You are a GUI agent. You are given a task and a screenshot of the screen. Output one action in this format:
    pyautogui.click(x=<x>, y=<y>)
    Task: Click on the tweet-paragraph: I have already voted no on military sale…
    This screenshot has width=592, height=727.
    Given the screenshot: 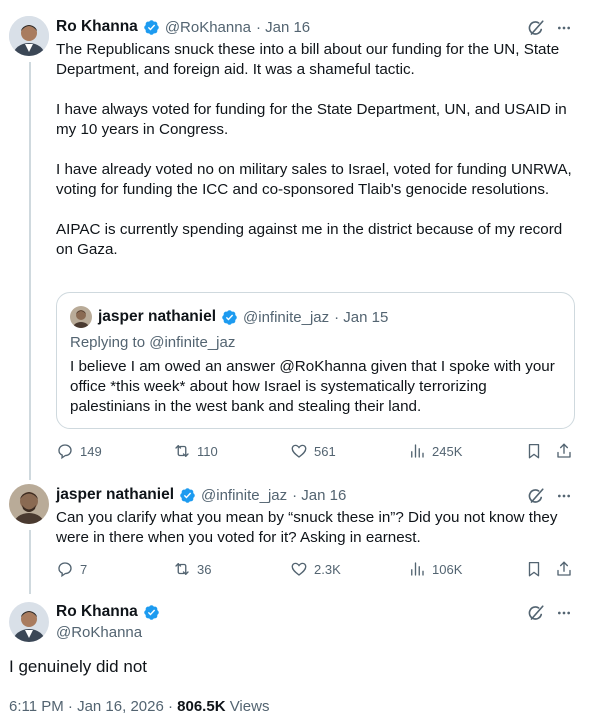 What is the action you would take?
    pyautogui.click(x=314, y=179)
    